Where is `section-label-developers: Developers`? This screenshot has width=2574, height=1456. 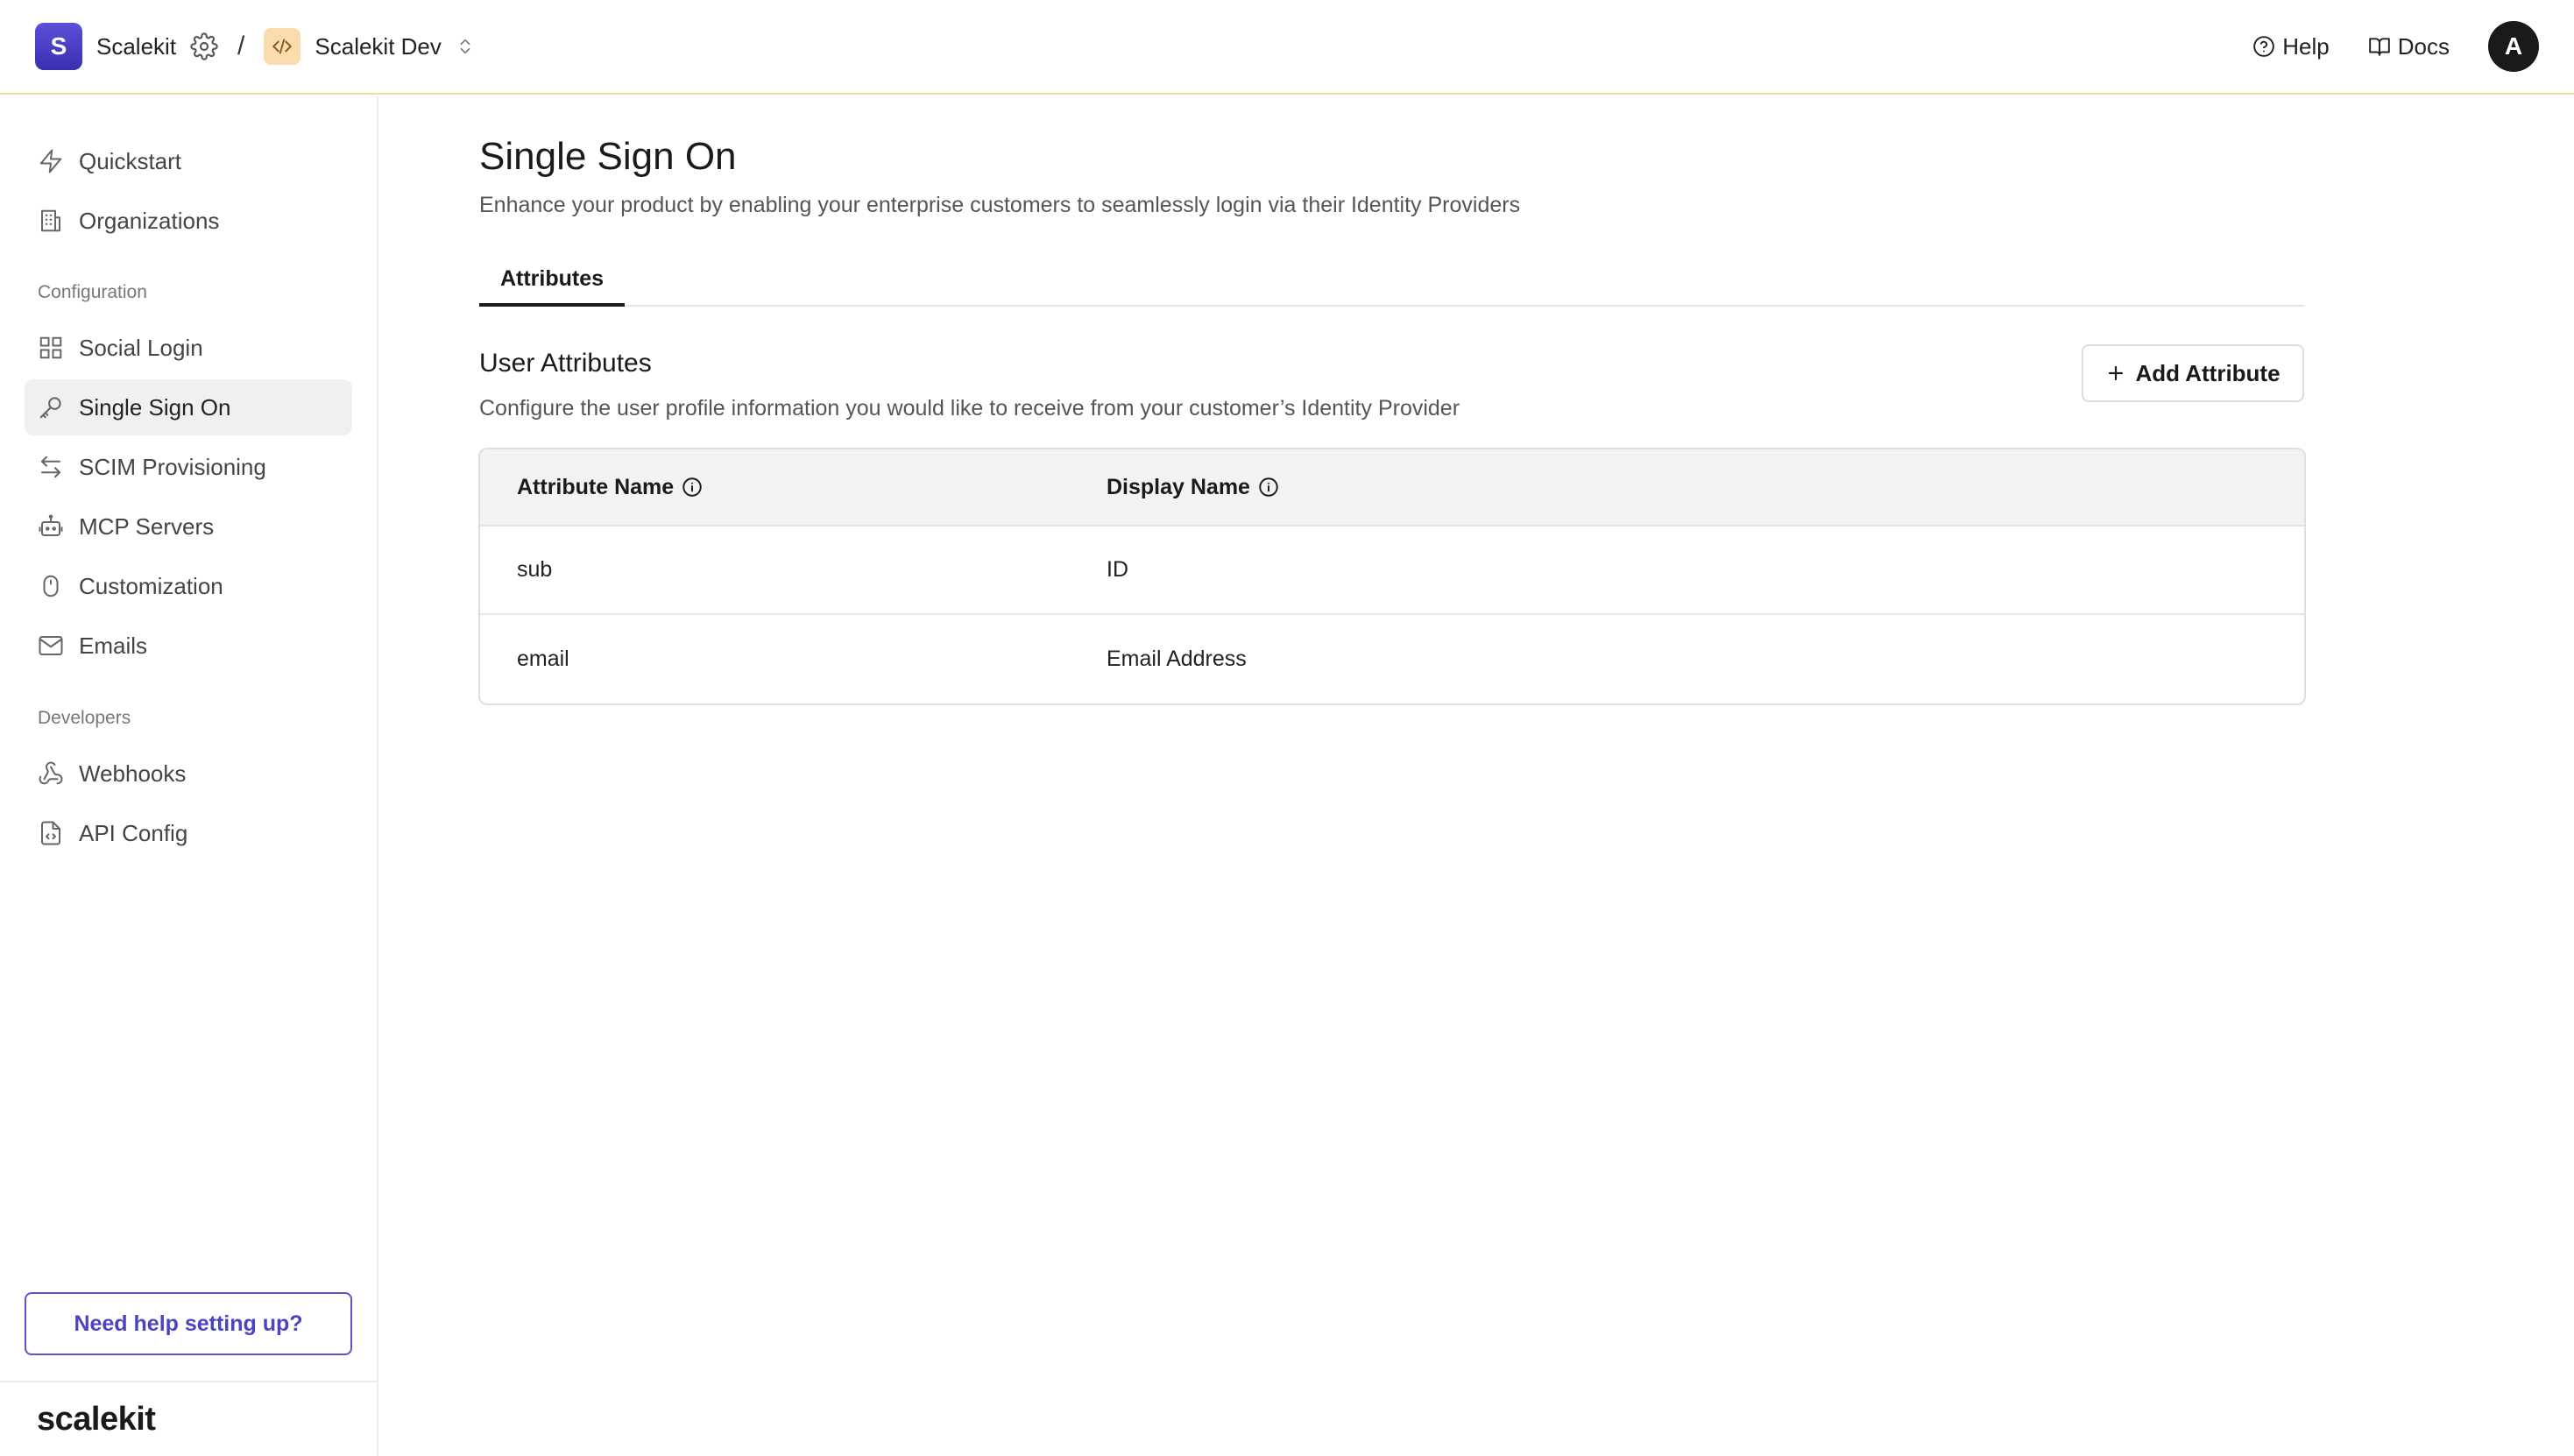
section-label-developers: Developers is located at coordinates (84, 718).